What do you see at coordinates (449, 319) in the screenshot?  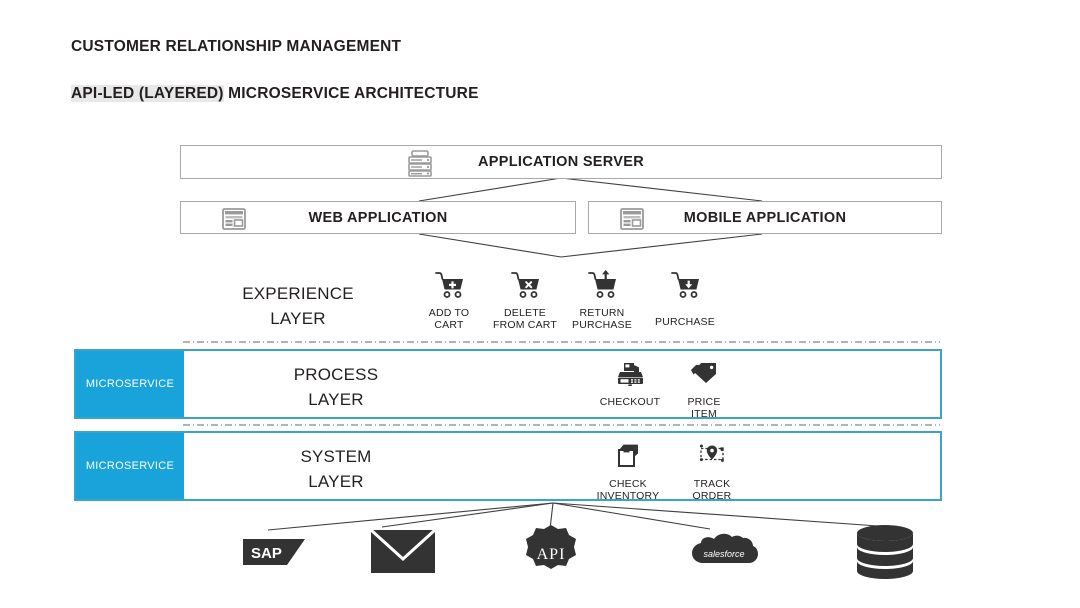 I see `experience-item-label: ADD TO CART` at bounding box center [449, 319].